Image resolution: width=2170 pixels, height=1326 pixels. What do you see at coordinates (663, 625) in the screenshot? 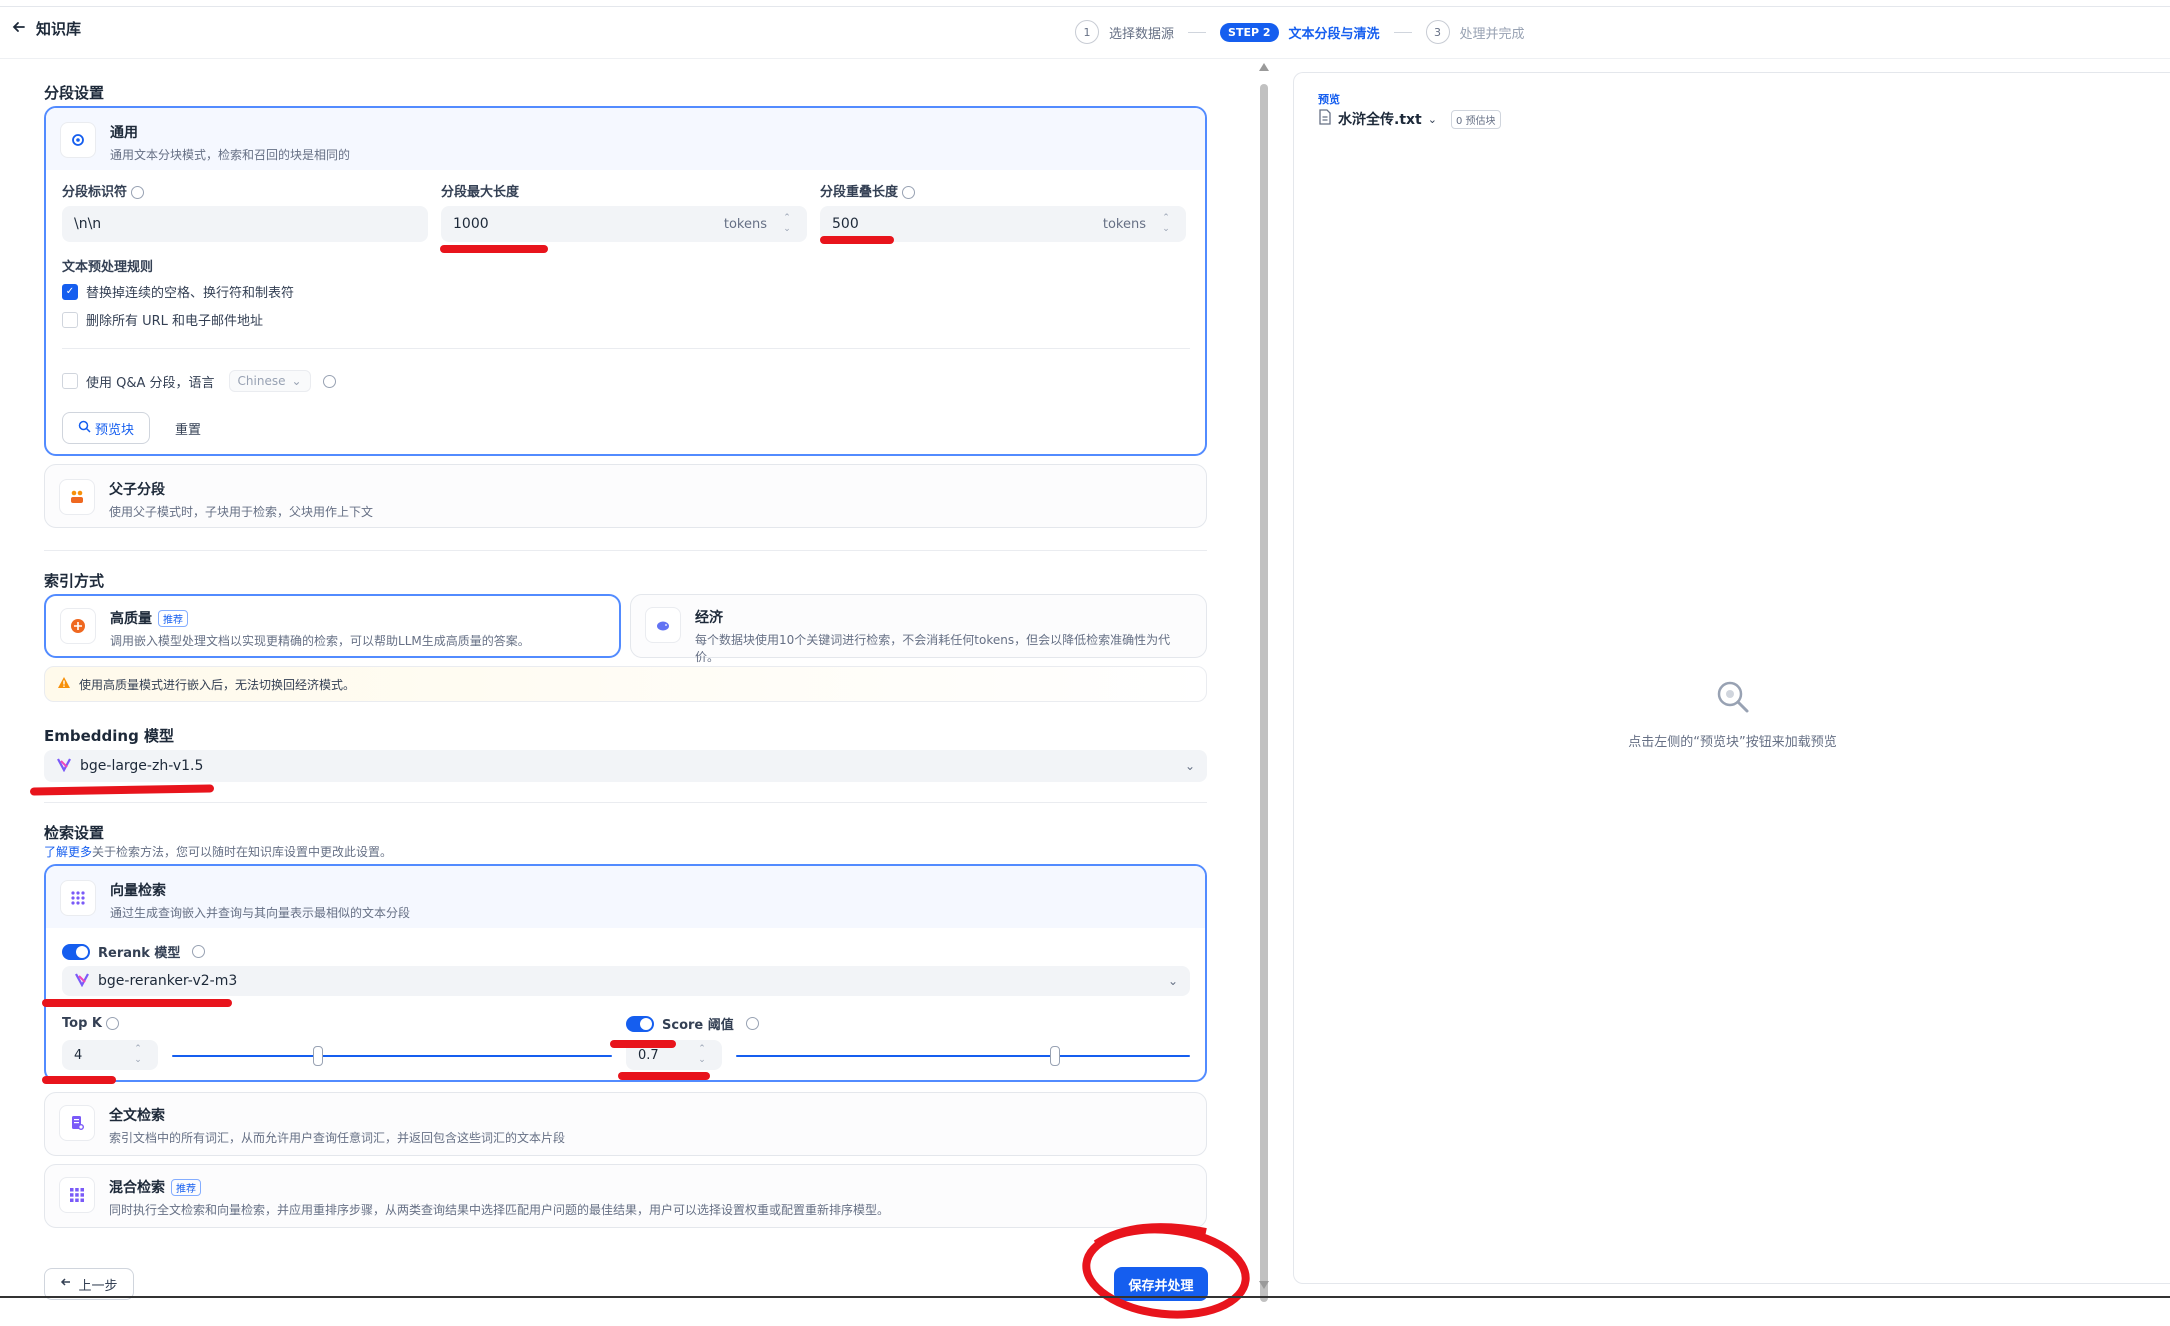
I see `piggy-bank-icon` at bounding box center [663, 625].